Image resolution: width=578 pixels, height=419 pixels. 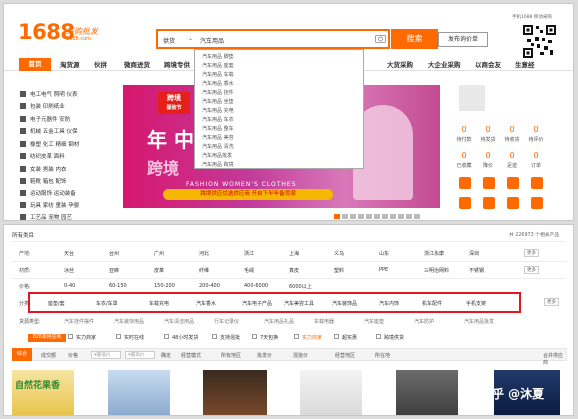 What do you see at coordinates (349, 337) in the screenshot?
I see `filter-checkbox-label: 超实惠` at bounding box center [349, 337].